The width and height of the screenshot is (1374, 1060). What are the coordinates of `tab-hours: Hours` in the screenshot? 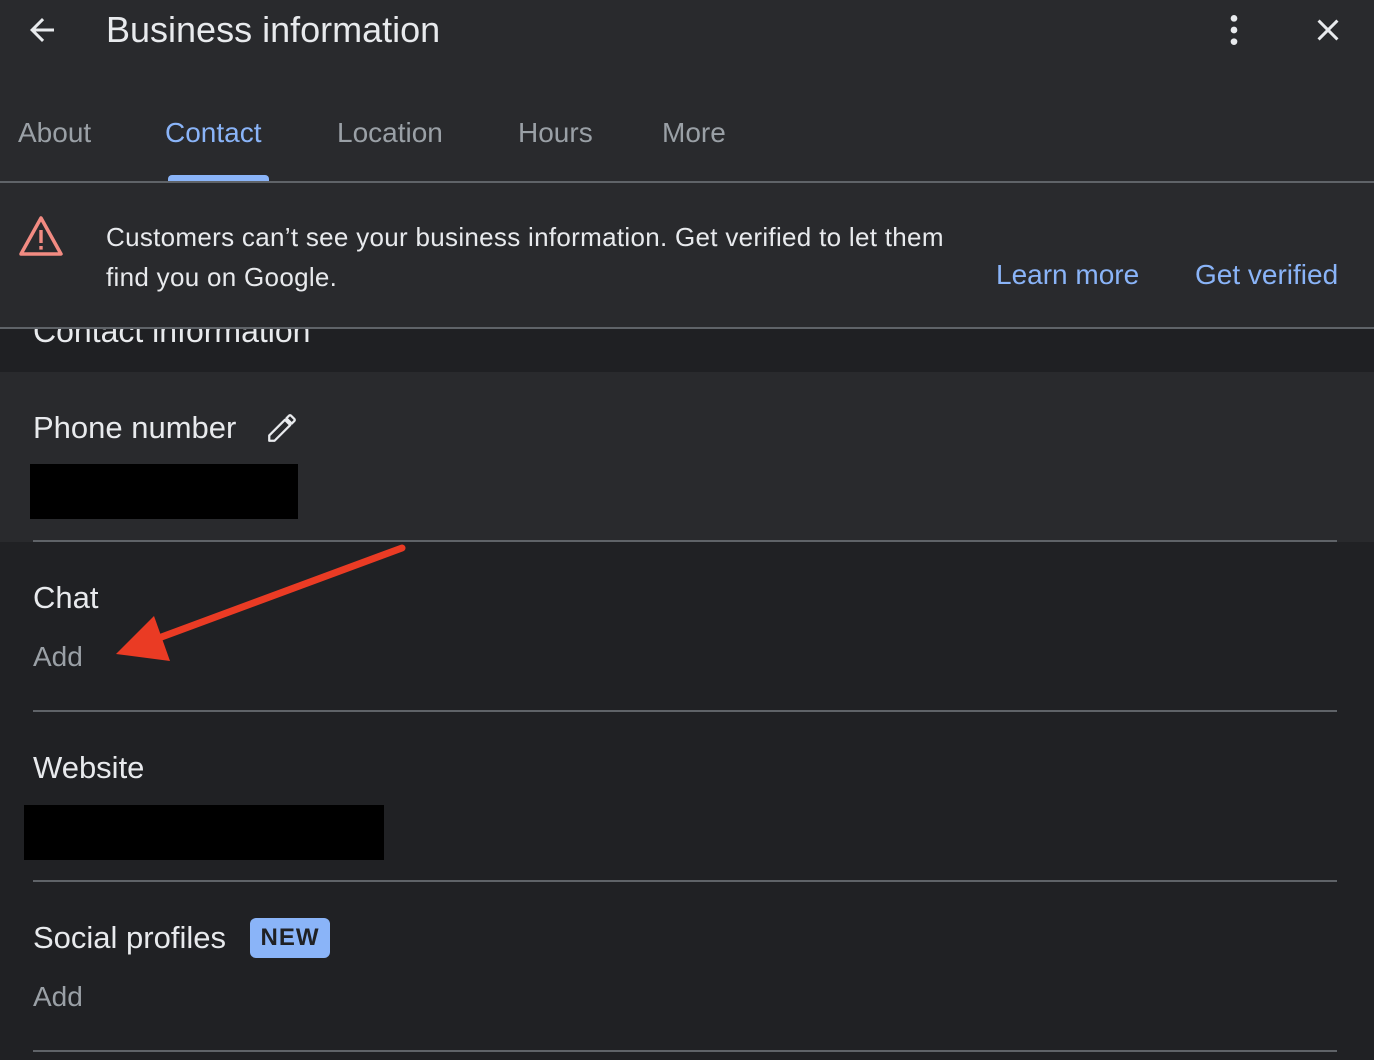 It's located at (555, 141).